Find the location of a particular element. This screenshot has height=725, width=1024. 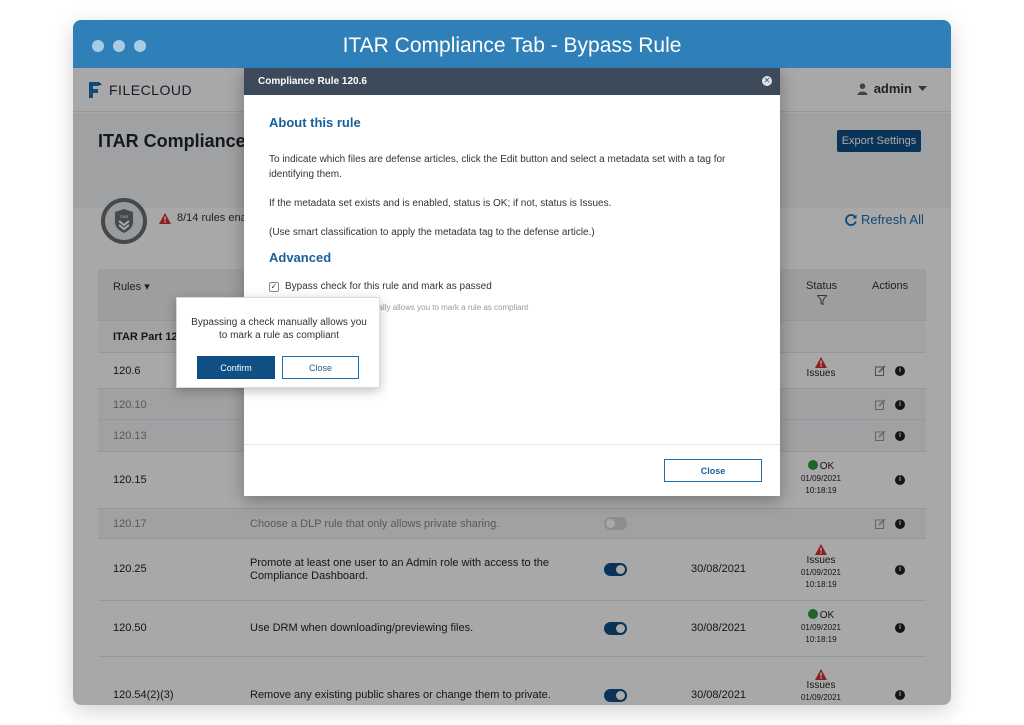

advanced-heading: Advanced is located at coordinates (300, 257).